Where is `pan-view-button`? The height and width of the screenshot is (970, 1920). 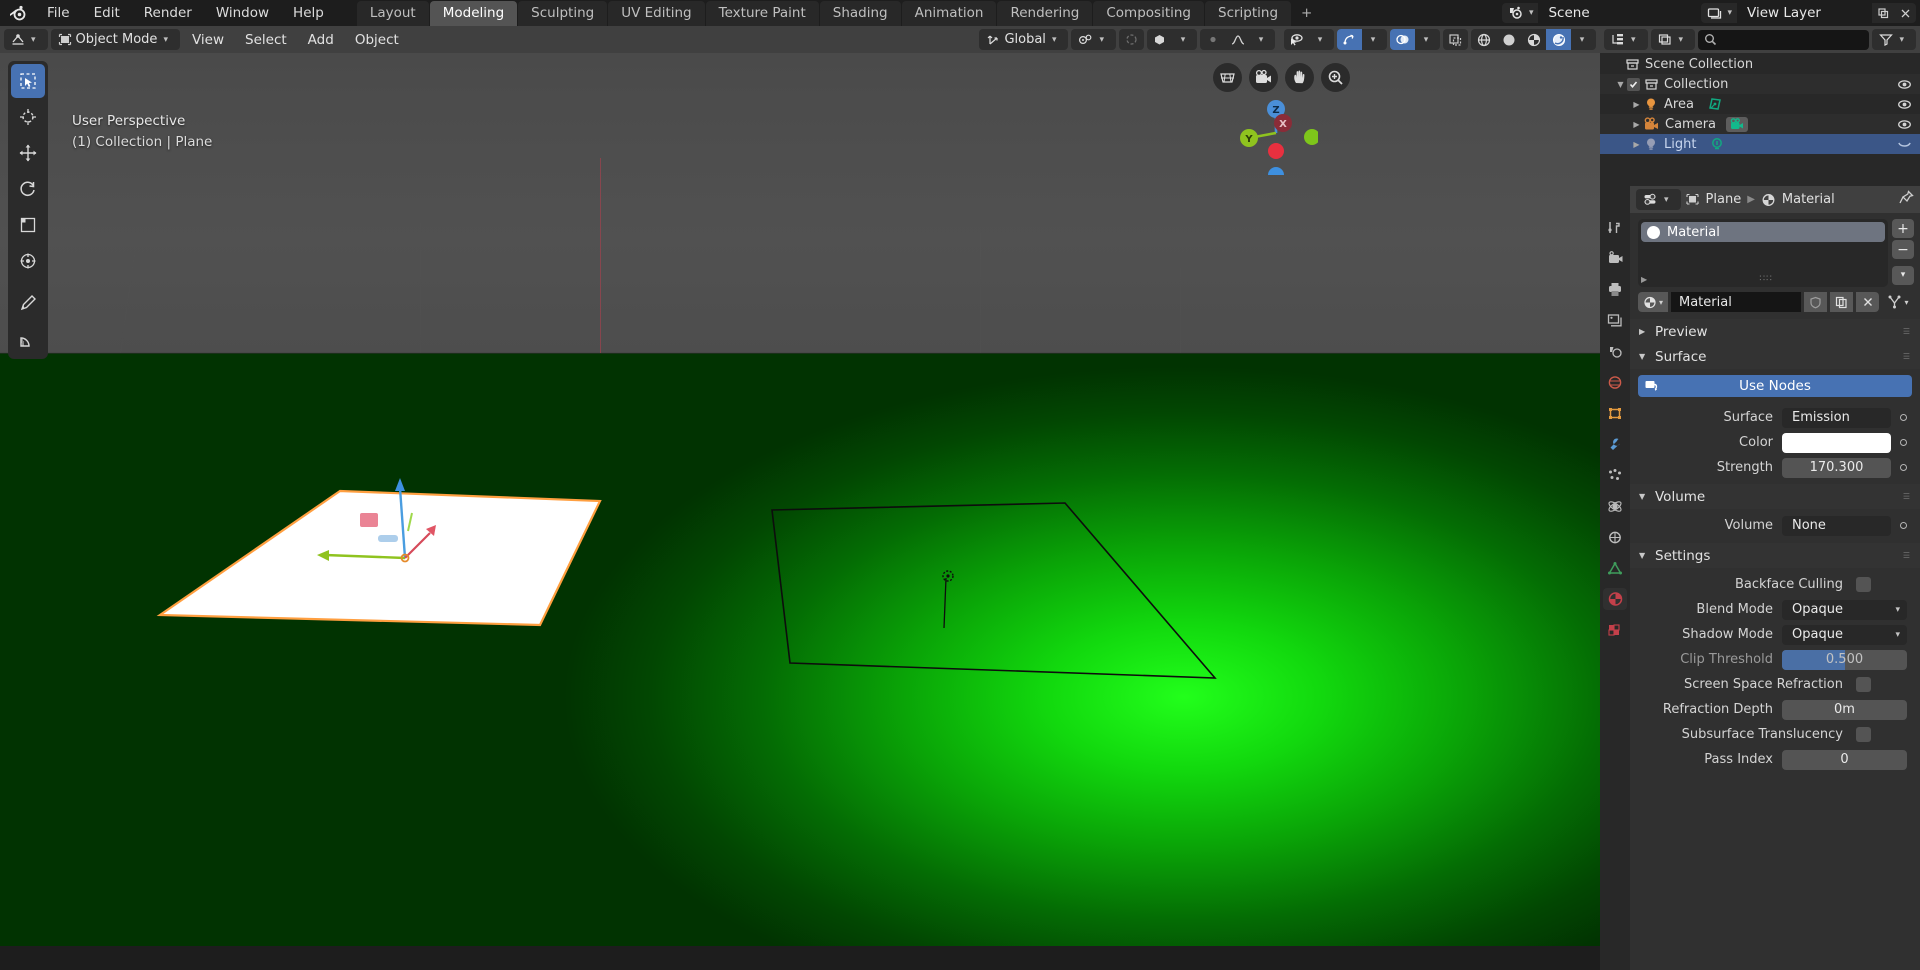 pan-view-button is located at coordinates (1299, 77).